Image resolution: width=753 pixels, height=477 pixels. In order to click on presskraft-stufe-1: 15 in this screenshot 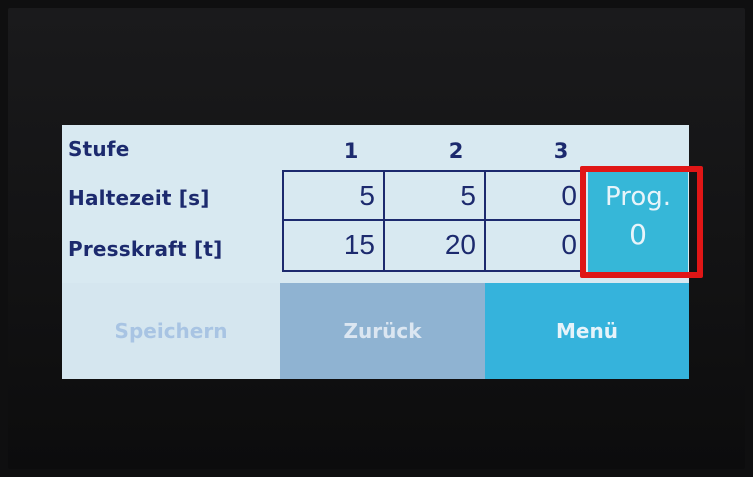, I will do `click(334, 245)`.